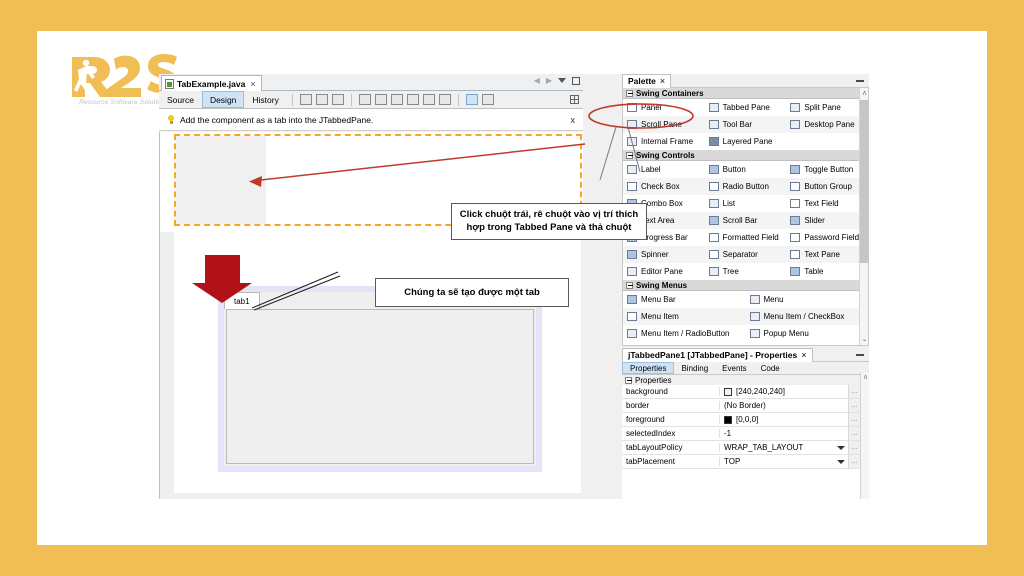 This screenshot has height=576, width=1024. What do you see at coordinates (380, 386) in the screenshot?
I see `jtabbedpane-content-area` at bounding box center [380, 386].